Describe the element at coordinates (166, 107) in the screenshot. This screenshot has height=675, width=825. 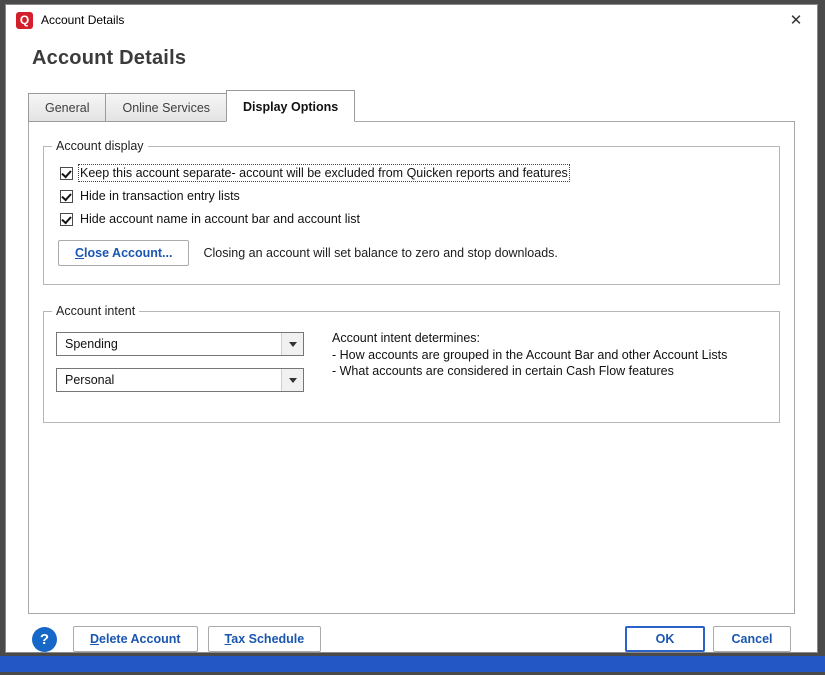
I see `tab-online-services: Online Services` at that location.